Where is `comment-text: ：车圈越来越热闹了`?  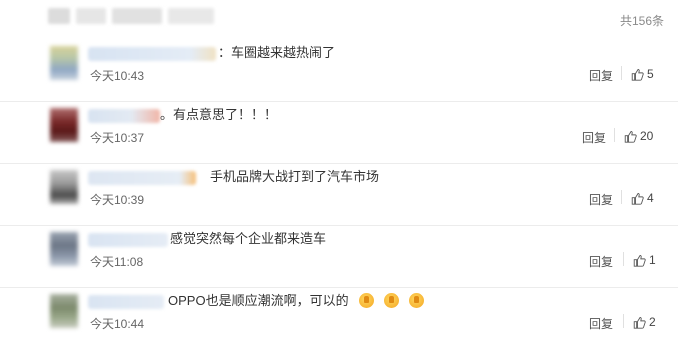 comment-text: ：车圈越来越热闹了 is located at coordinates (277, 52).